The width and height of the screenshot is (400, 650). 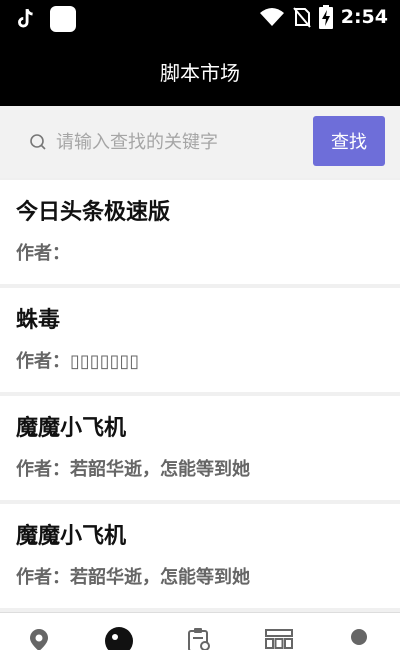 What do you see at coordinates (46, 19) in the screenshot?
I see `status-left` at bounding box center [46, 19].